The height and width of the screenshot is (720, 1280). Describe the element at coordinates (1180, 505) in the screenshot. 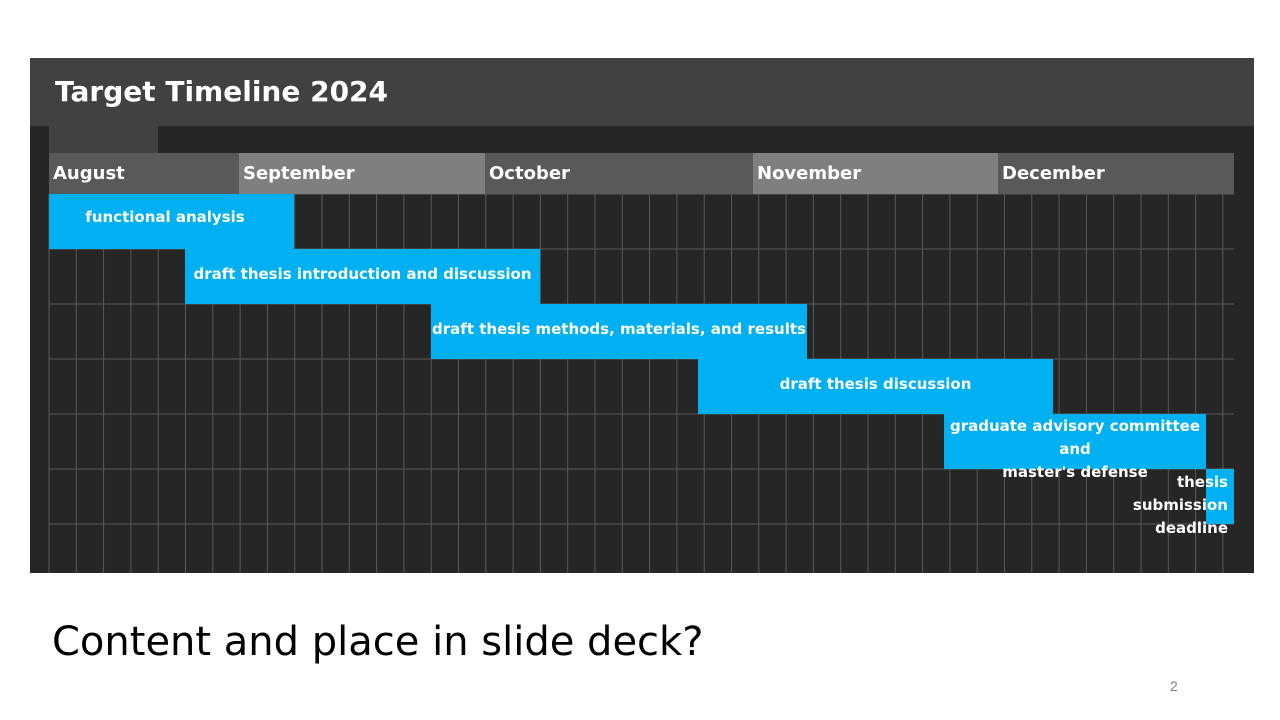

I see `task-label-submission-deadline: thesis submission deadline` at that location.